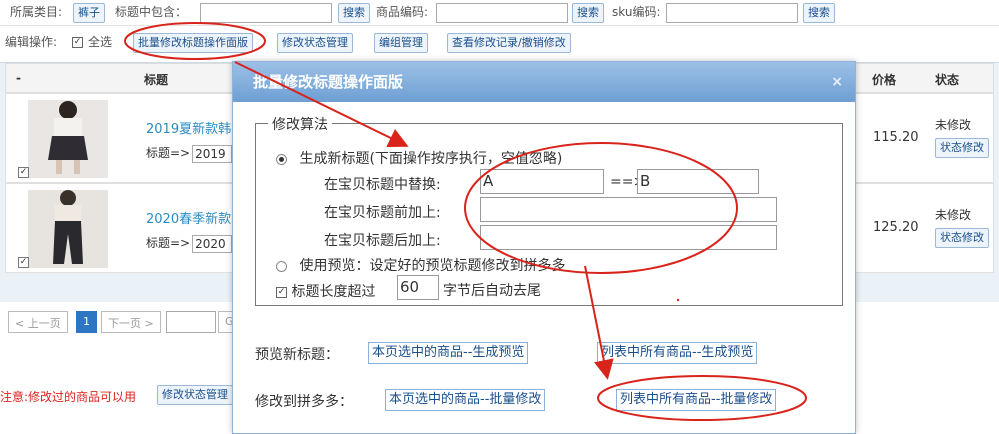 This screenshot has width=999, height=434. Describe the element at coordinates (636, 12) in the screenshot. I see `sku-code-label: sku编码:` at that location.